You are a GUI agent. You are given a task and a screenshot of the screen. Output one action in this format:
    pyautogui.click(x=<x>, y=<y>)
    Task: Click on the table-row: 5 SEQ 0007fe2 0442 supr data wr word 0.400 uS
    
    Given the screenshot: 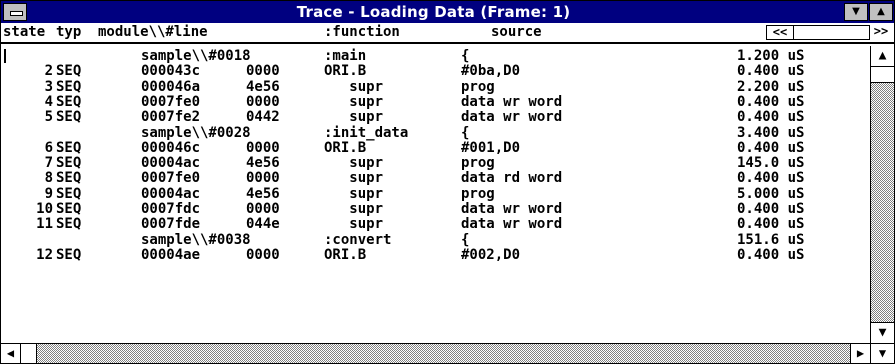 What is the action you would take?
    pyautogui.click(x=435, y=117)
    